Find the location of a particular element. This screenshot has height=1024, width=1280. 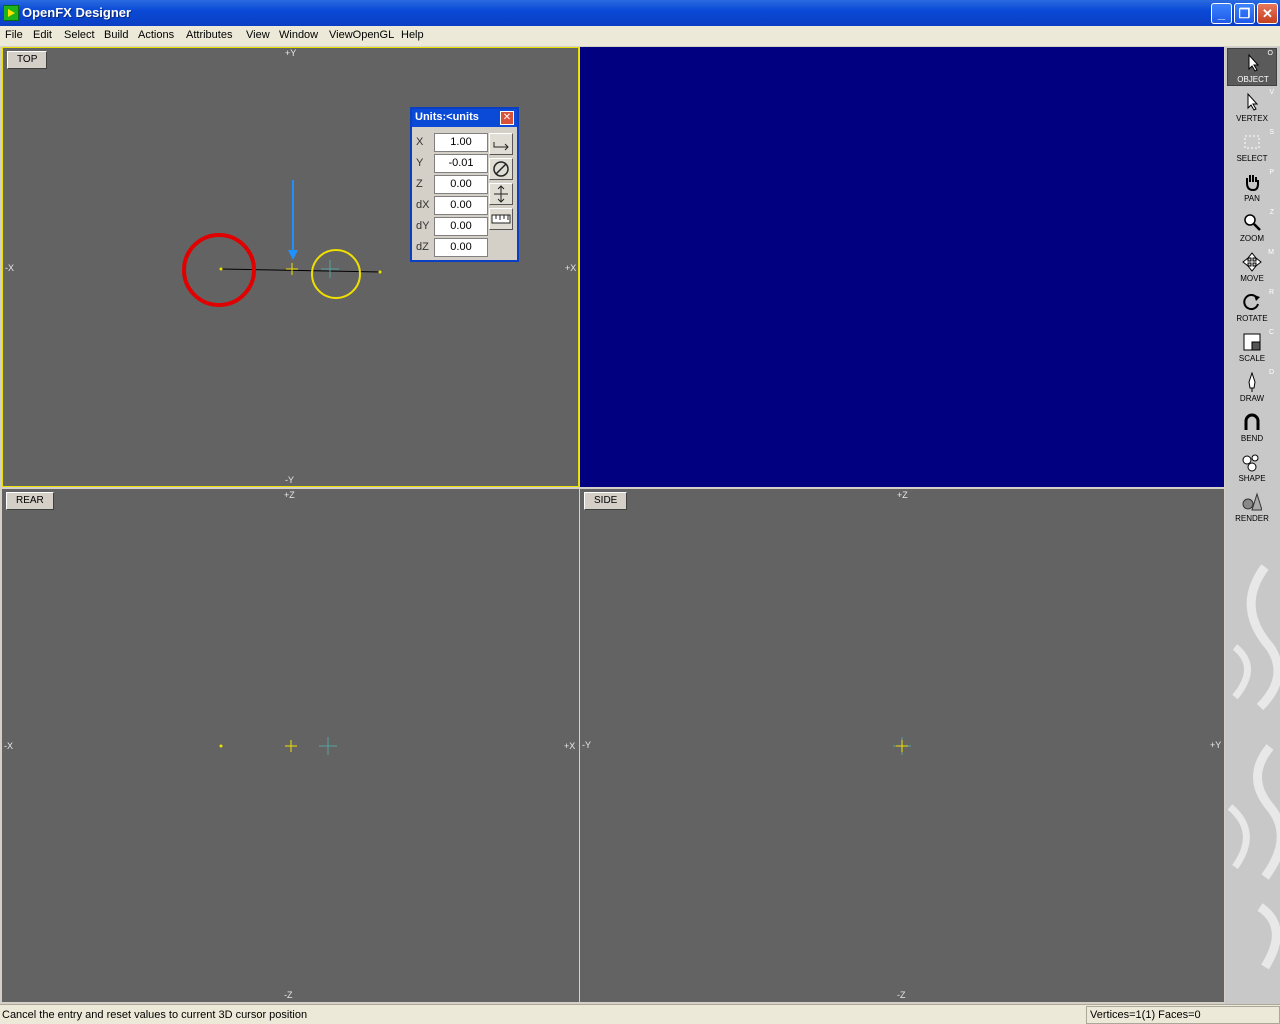

tool-label: RENDER is located at coordinates (1252, 518).